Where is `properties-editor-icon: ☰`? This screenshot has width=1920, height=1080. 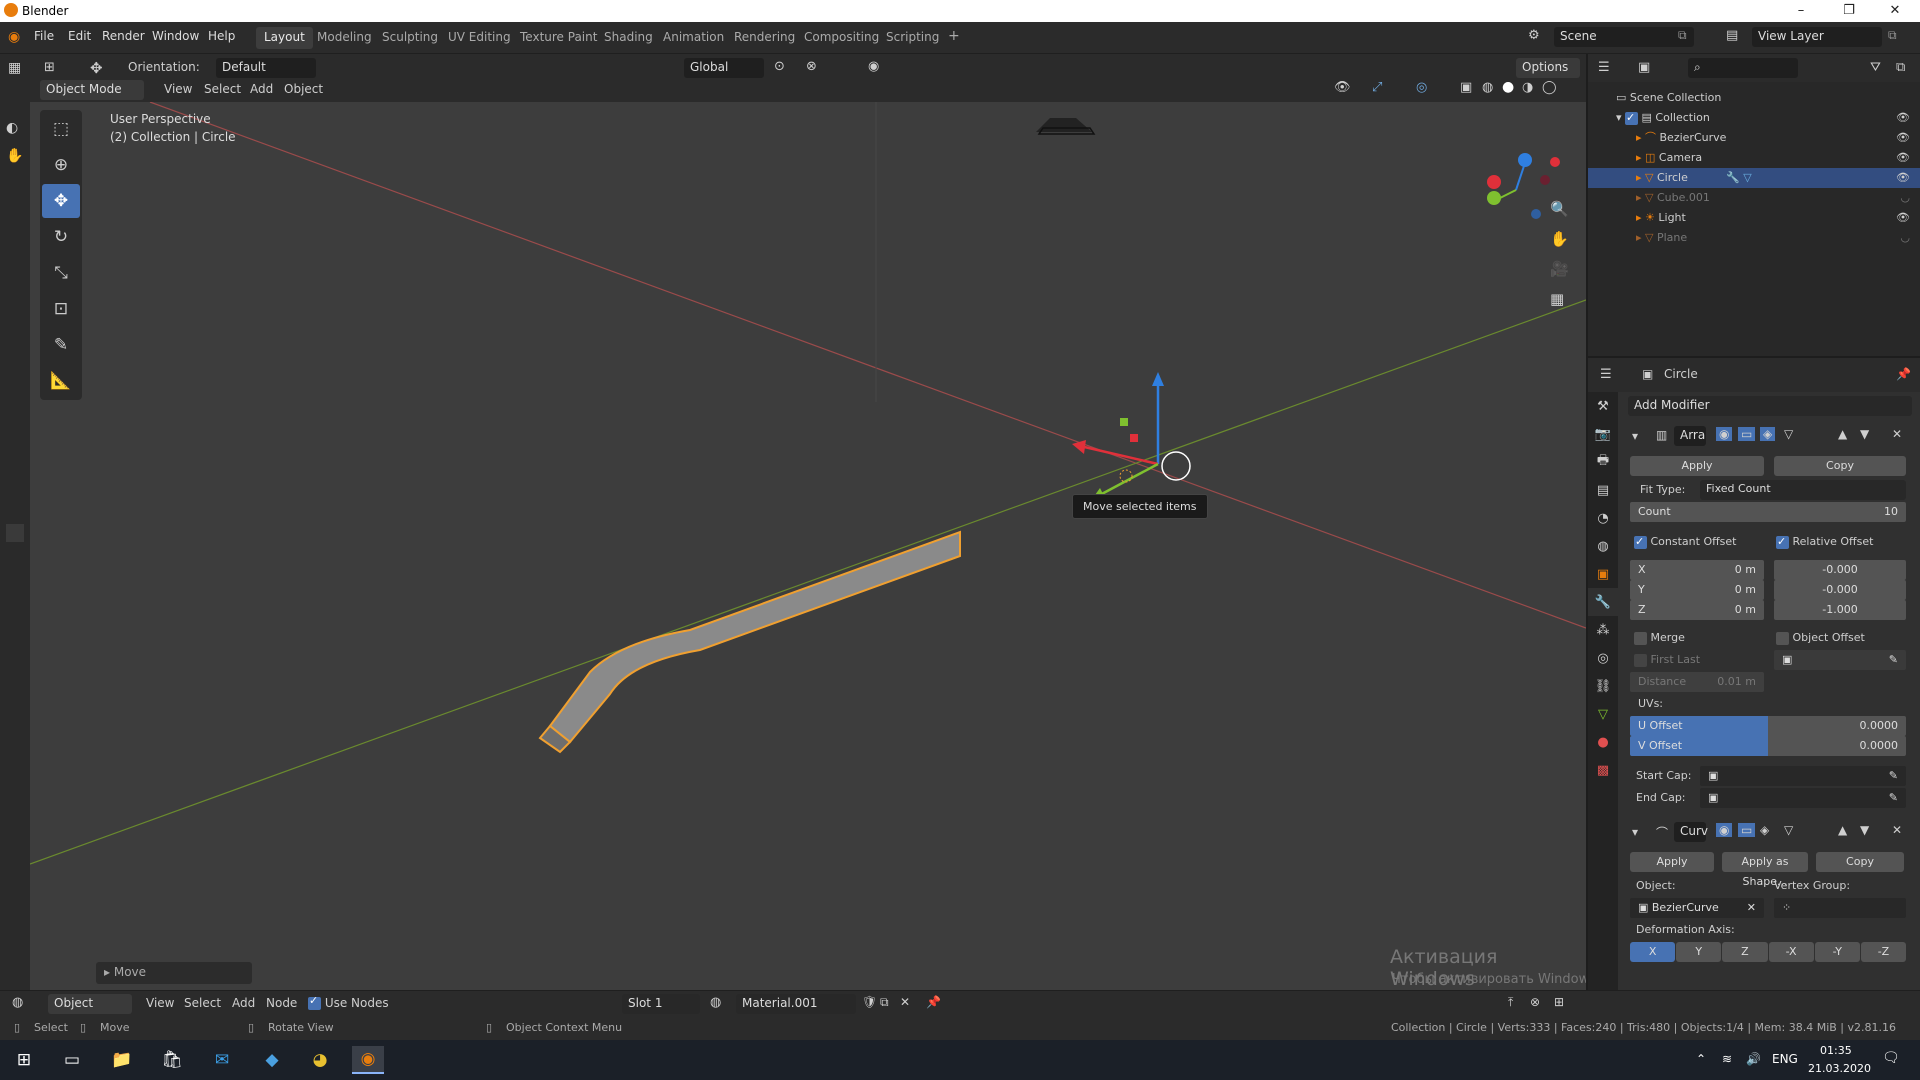
properties-editor-icon: ☰ is located at coordinates (1606, 374).